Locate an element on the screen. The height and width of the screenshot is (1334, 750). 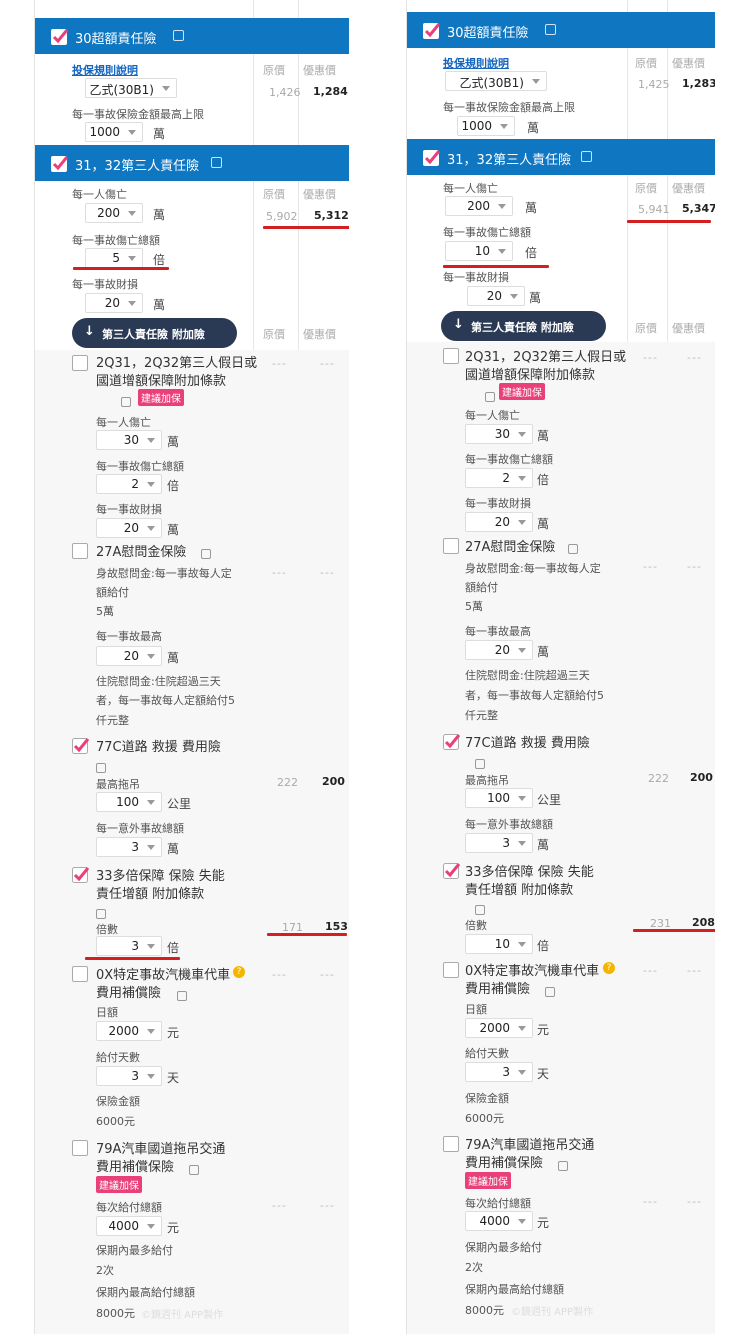
field-label: 給付天數 is located at coordinates (487, 1053).